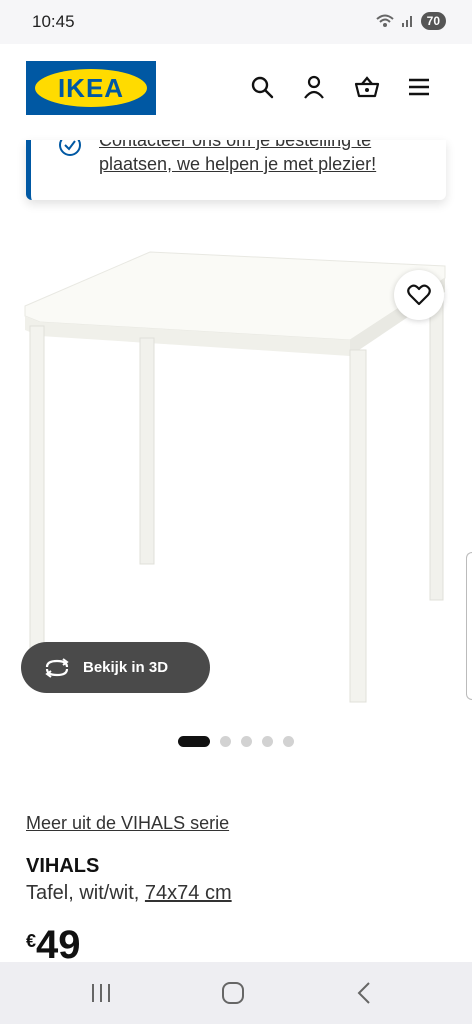 The image size is (472, 1024). Describe the element at coordinates (237, 164) in the screenshot. I see `notice-link-line2: plaatsen, we helpen je met plezier!` at that location.